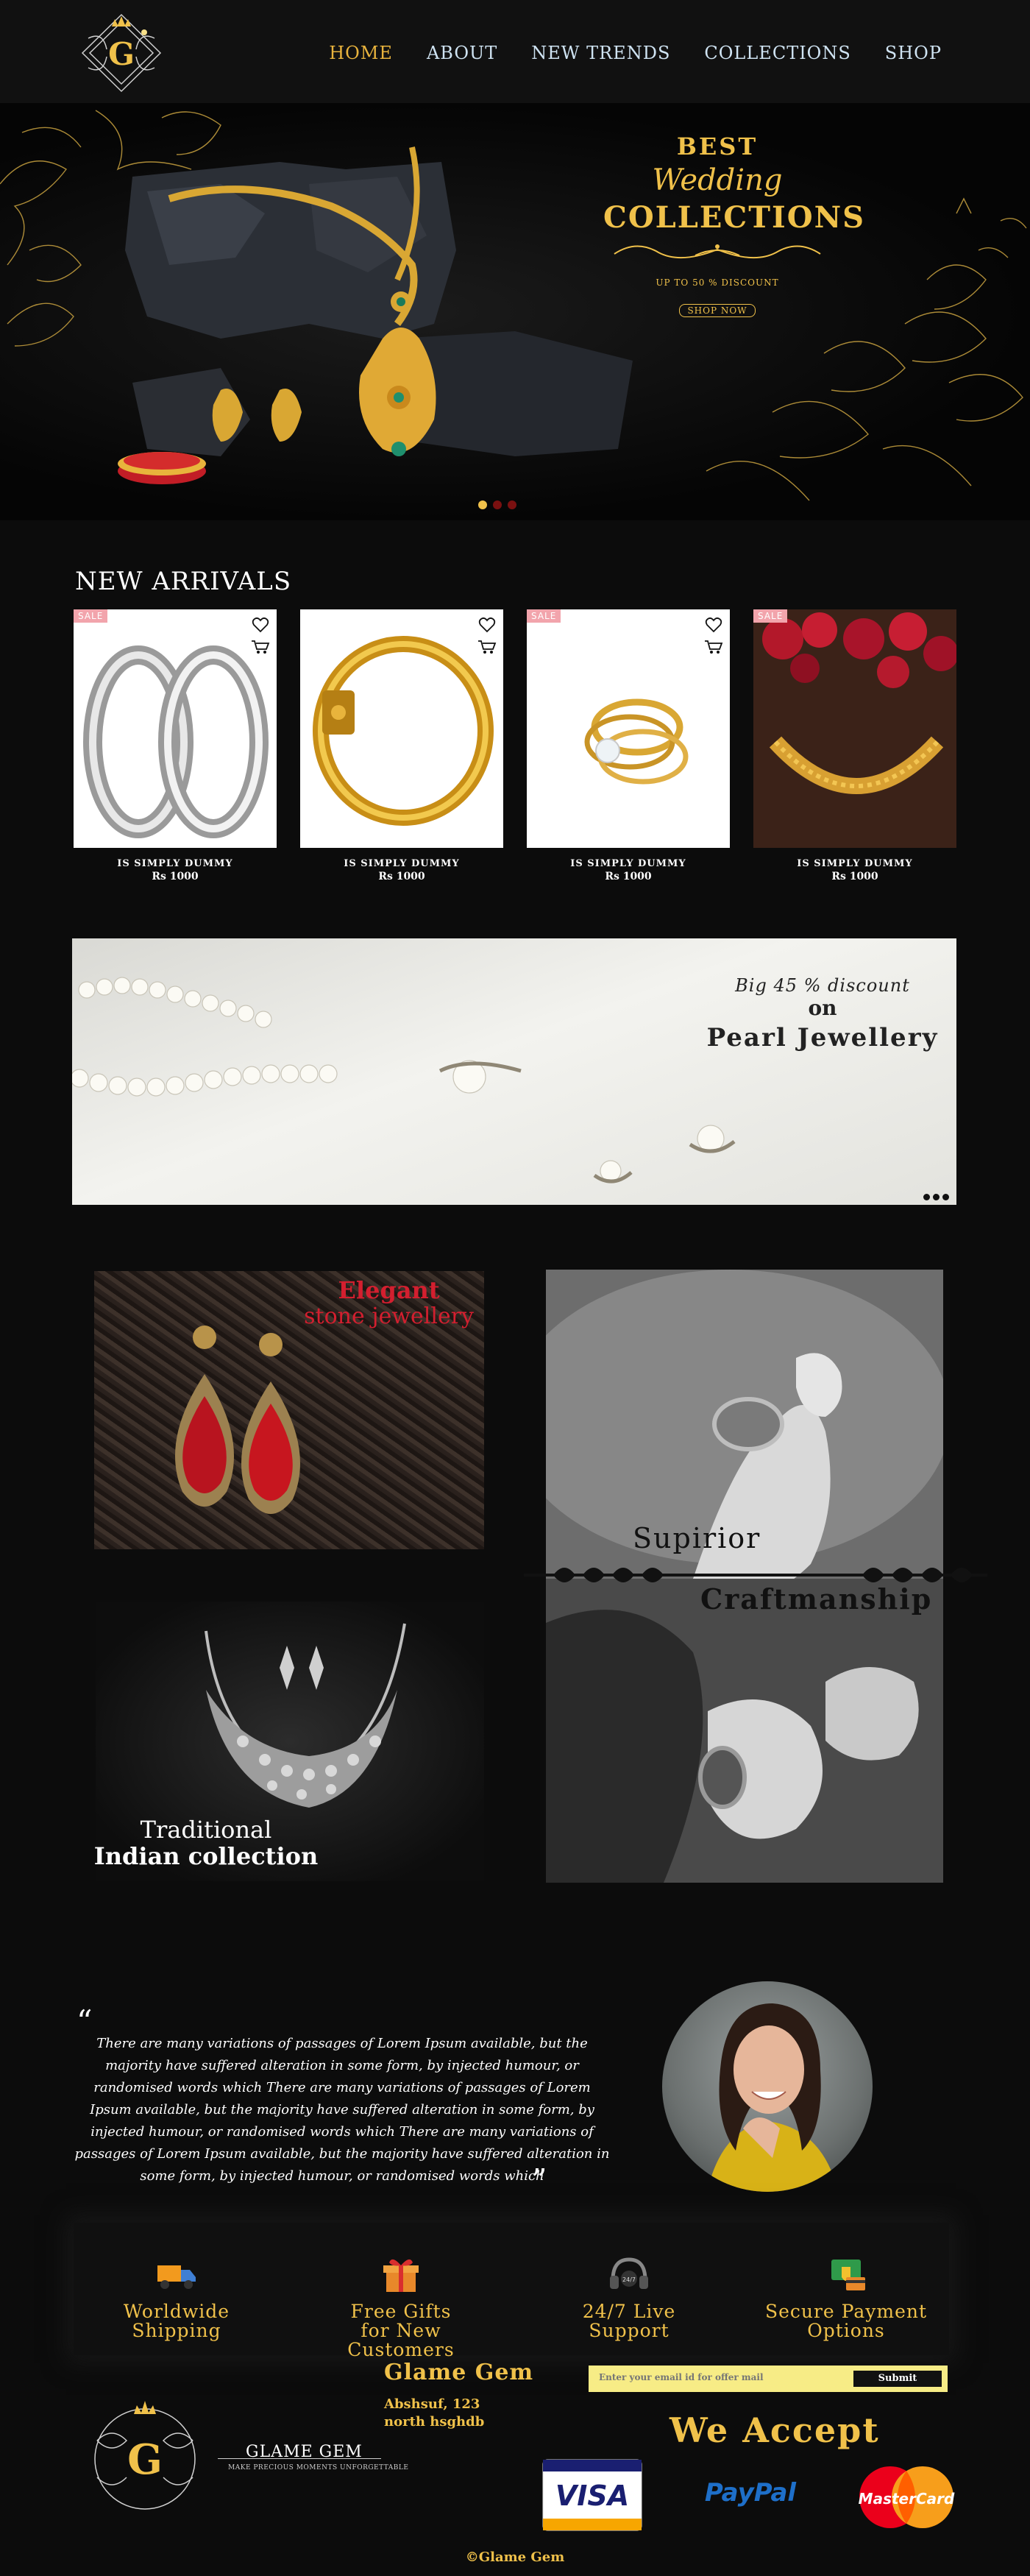  I want to click on carousel-indicators, so click(497, 504).